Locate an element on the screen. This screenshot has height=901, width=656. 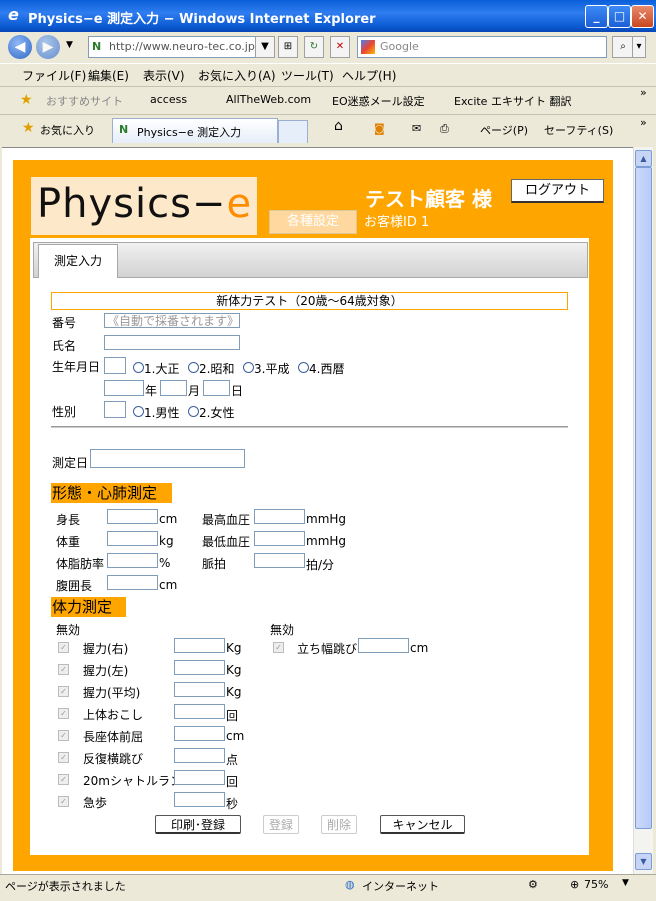
menu-view: 表示(V) is located at coordinates (164, 75).